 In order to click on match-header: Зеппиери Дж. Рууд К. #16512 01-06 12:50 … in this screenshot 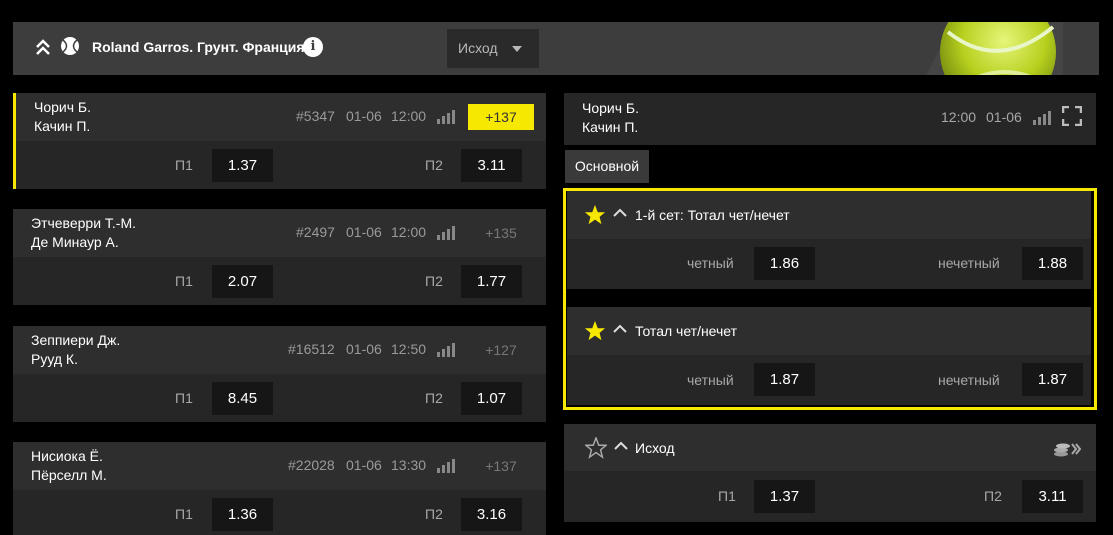, I will do `click(279, 350)`.